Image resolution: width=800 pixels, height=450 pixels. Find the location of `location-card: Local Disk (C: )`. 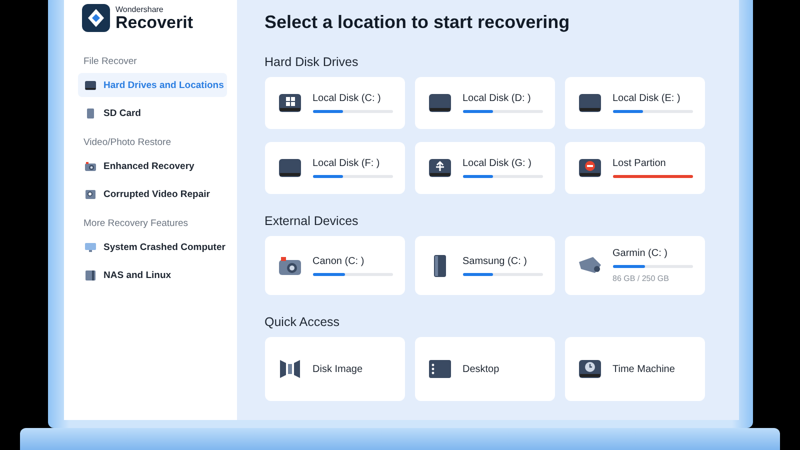

location-card: Local Disk (C: ) is located at coordinates (334, 103).